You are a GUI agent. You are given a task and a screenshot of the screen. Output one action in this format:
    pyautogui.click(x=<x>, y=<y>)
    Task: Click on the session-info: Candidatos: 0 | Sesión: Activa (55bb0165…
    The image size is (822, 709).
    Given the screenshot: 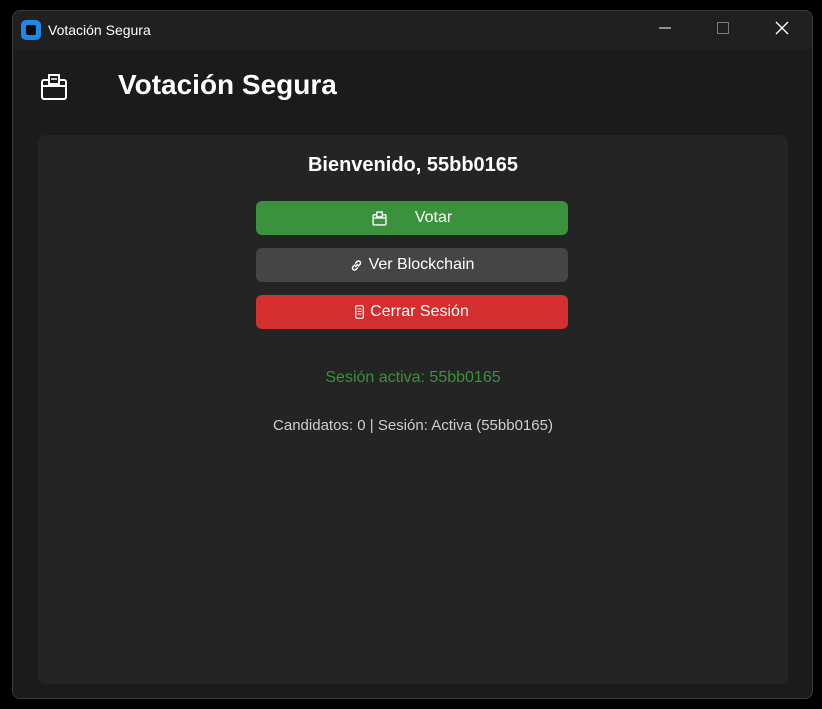 What is the action you would take?
    pyautogui.click(x=413, y=425)
    